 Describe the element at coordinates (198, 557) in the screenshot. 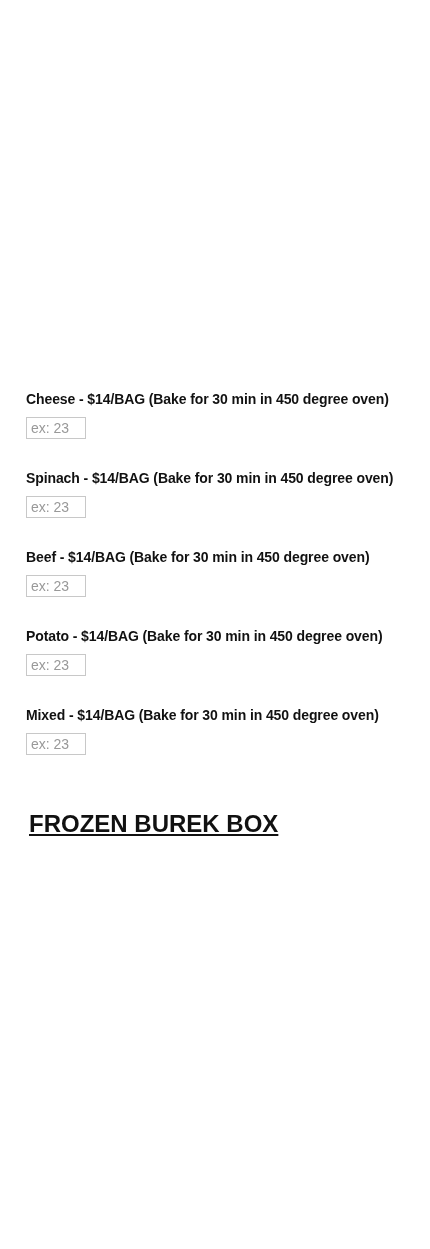

I see `product-label: Beef - $14/BAG (Bake for 30 min in 450 degree oven)` at that location.